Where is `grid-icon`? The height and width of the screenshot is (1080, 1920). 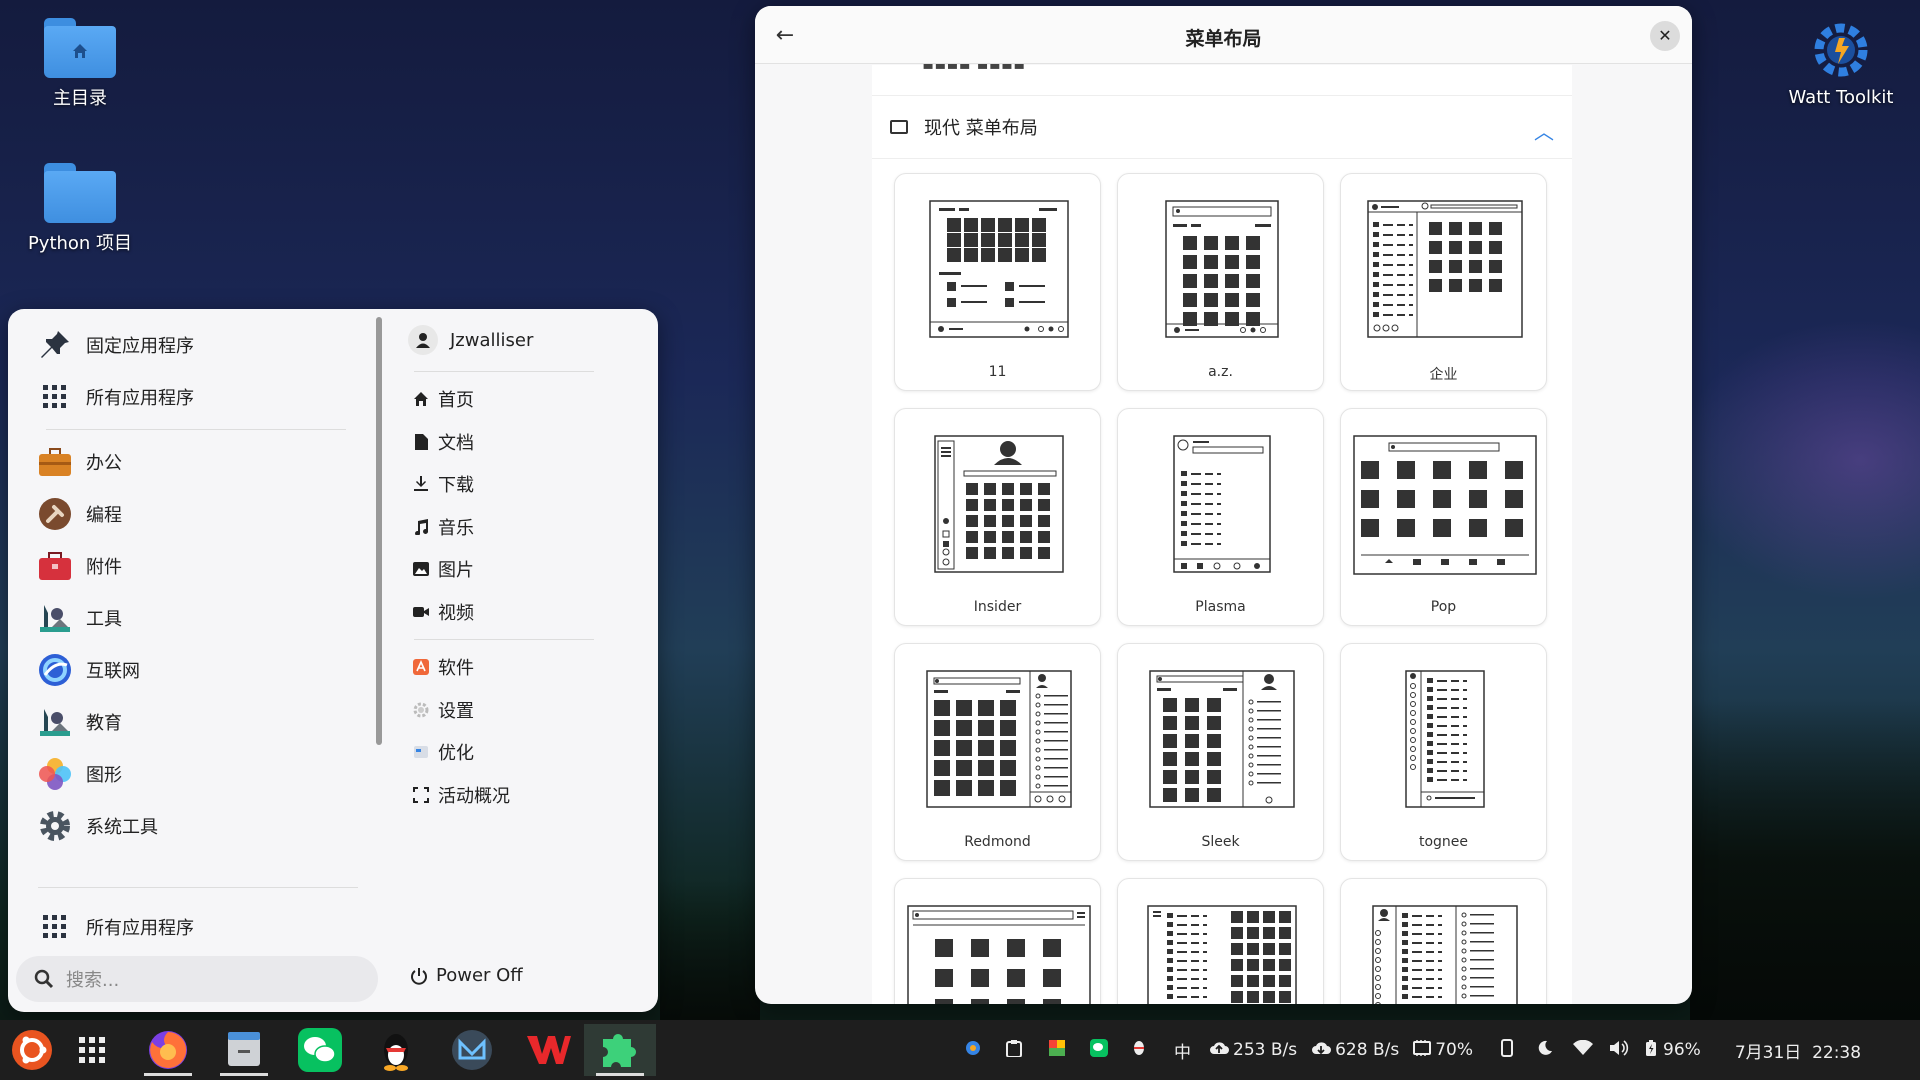
grid-icon is located at coordinates (55, 927).